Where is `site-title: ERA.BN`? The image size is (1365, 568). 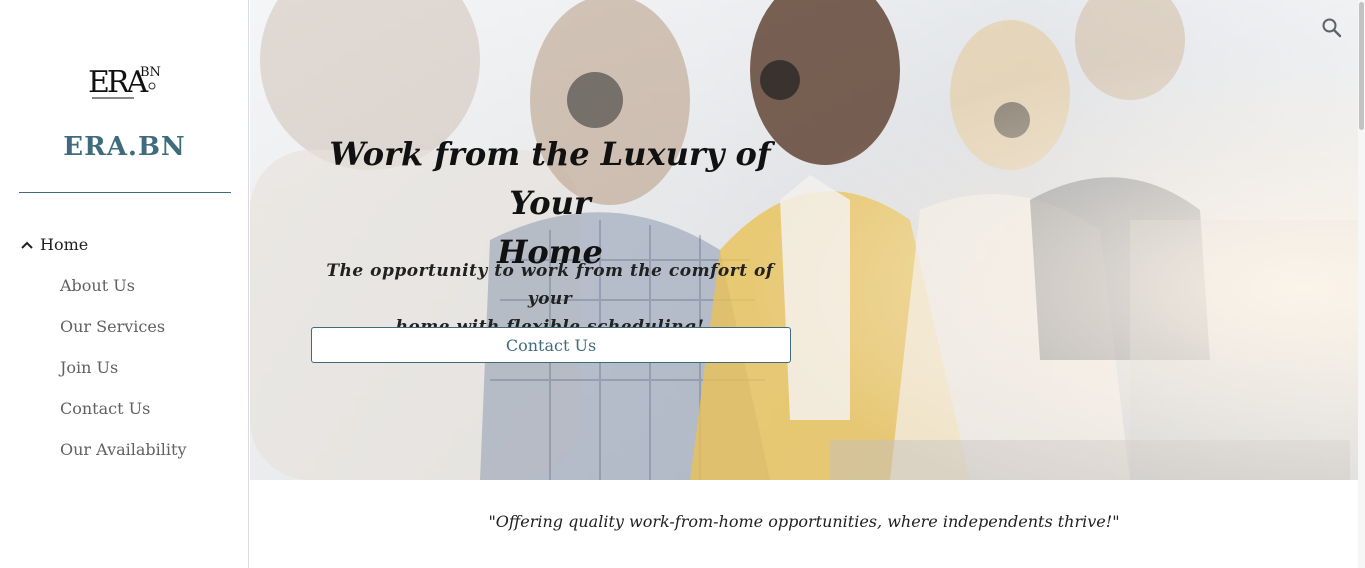
site-title: ERA.BN is located at coordinates (124, 147).